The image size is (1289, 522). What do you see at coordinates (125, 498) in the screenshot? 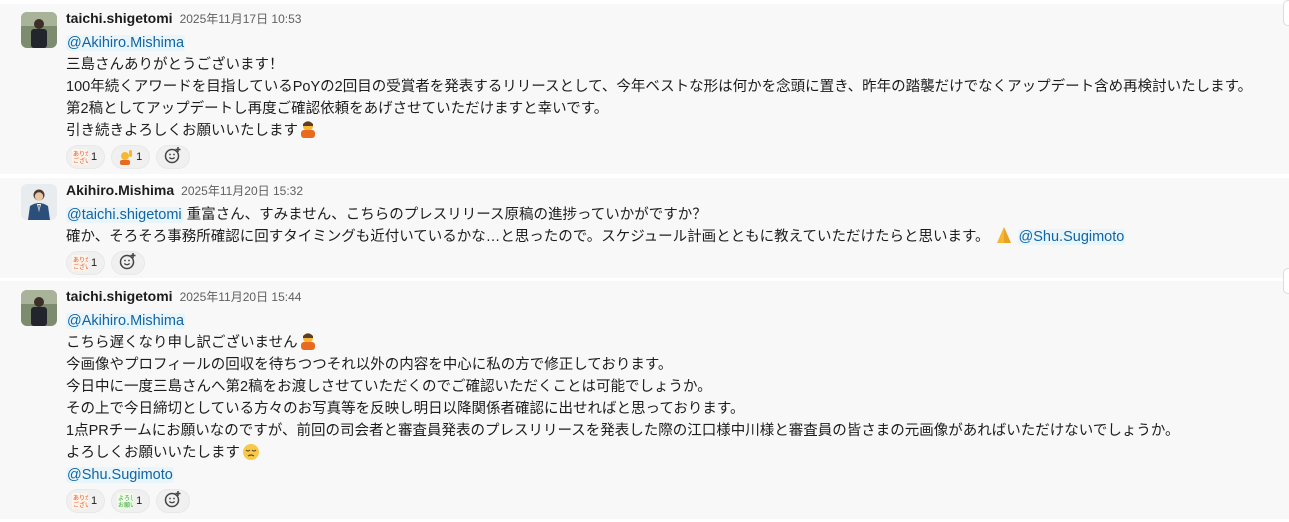
I see `svg-text: よろし` at bounding box center [125, 498].